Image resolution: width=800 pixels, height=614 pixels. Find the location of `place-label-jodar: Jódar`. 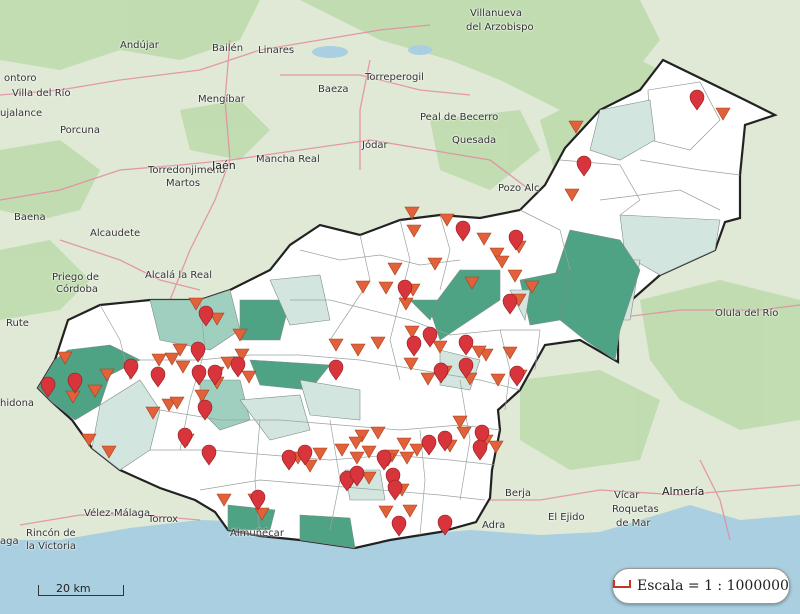

place-label-jodar: Jódar is located at coordinates (375, 145).